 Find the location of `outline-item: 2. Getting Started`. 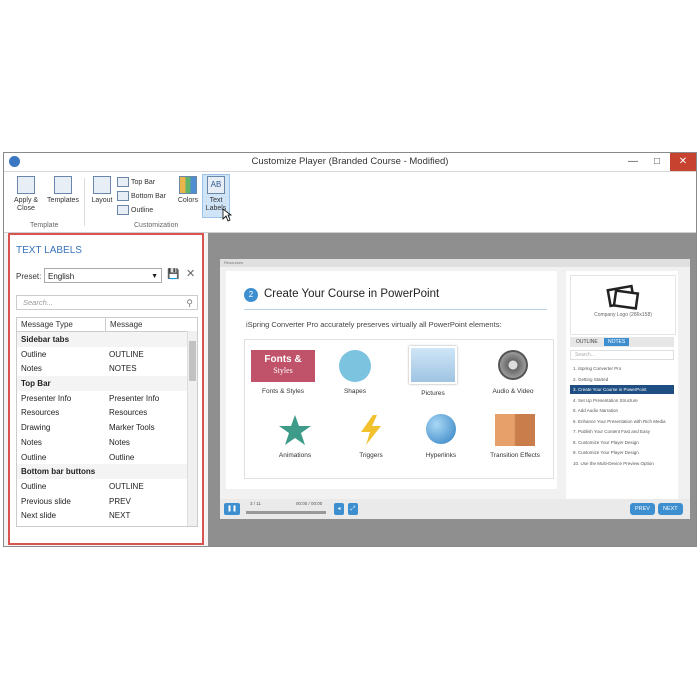

outline-item: 2. Getting Started is located at coordinates (622, 379).